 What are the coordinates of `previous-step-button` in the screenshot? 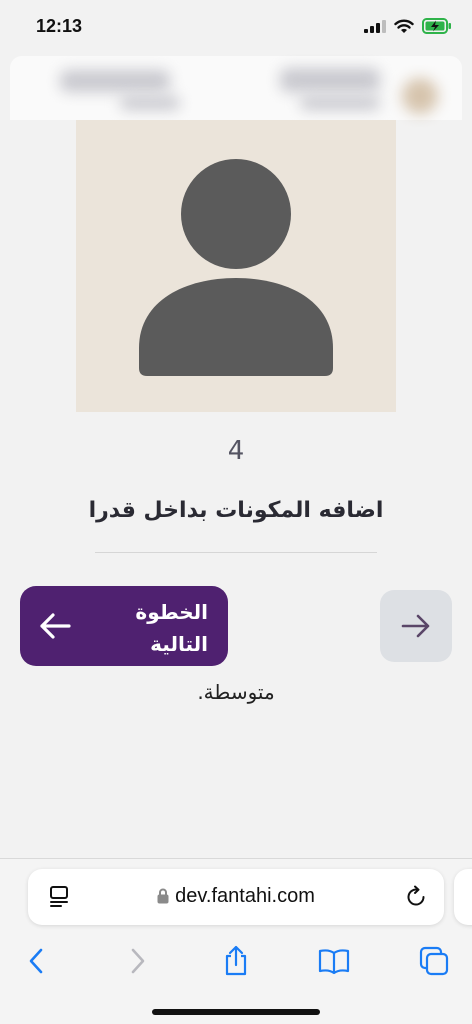 It's located at (416, 626).